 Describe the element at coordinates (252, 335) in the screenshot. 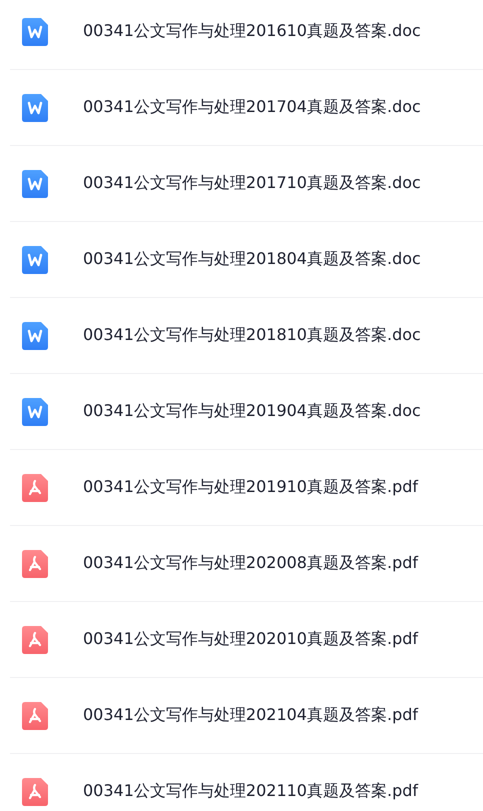

I see `file-name: 00341公文写作与处理201810真题及答案.doc` at that location.